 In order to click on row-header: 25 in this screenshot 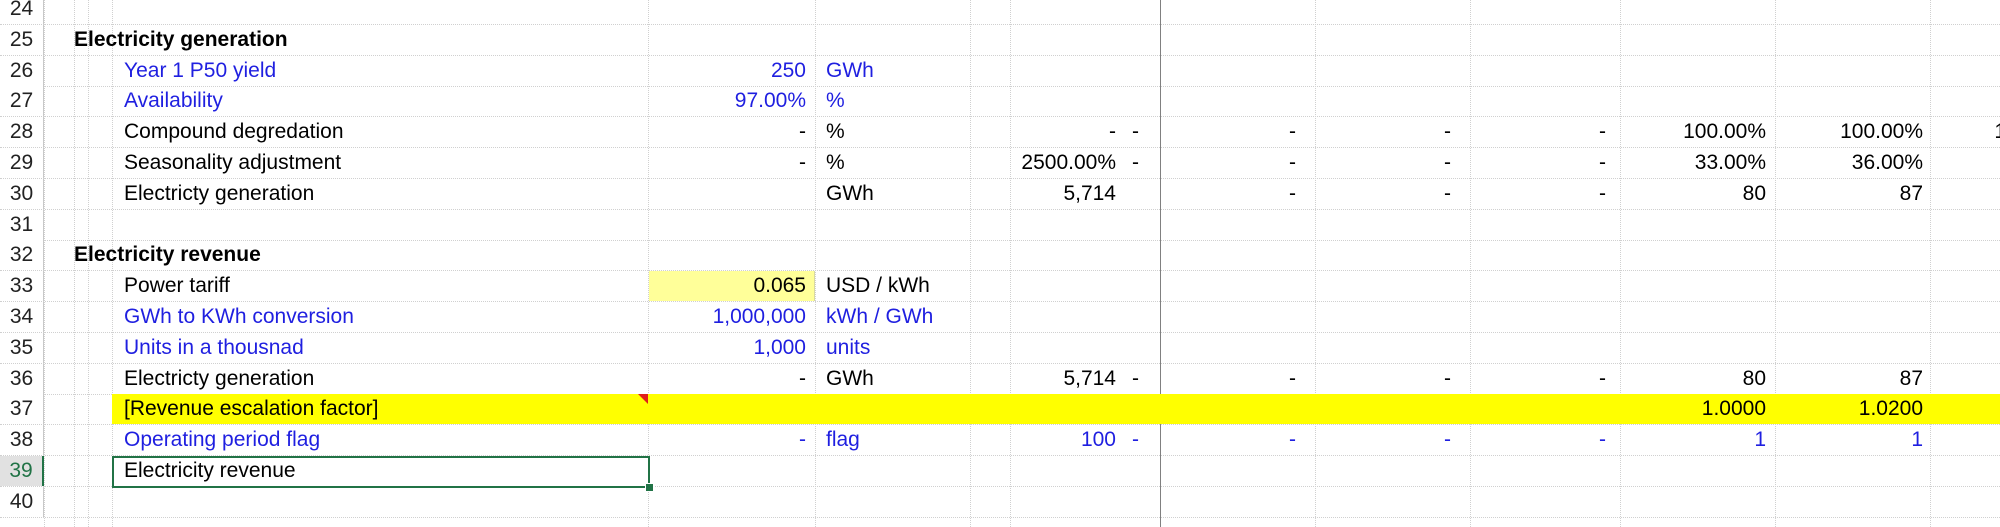, I will do `click(22, 39)`.